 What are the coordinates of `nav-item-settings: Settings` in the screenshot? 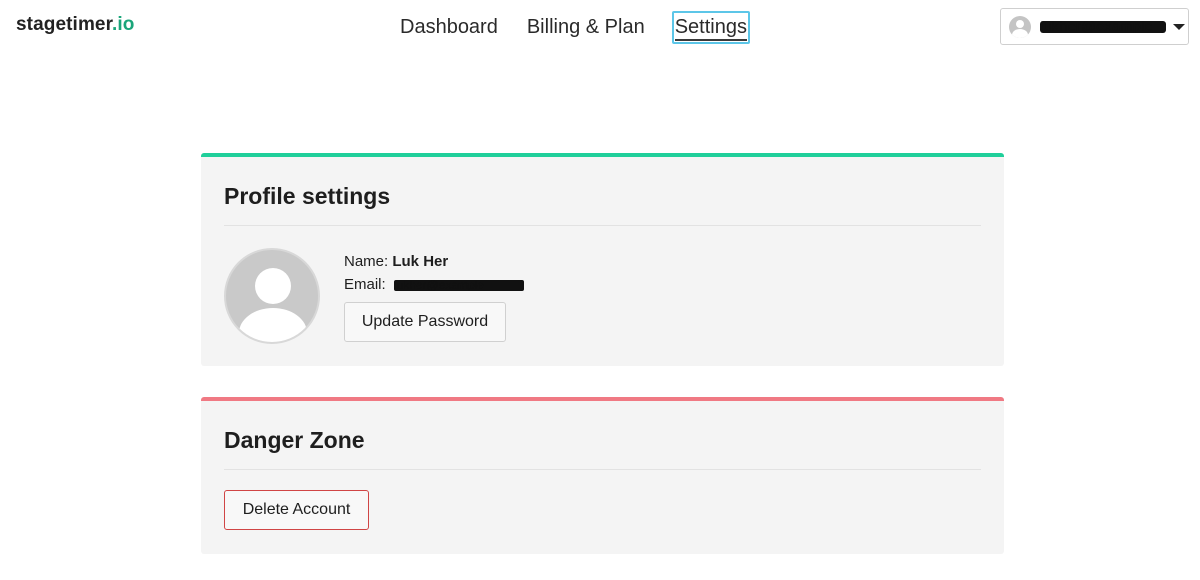 It's located at (710, 27).